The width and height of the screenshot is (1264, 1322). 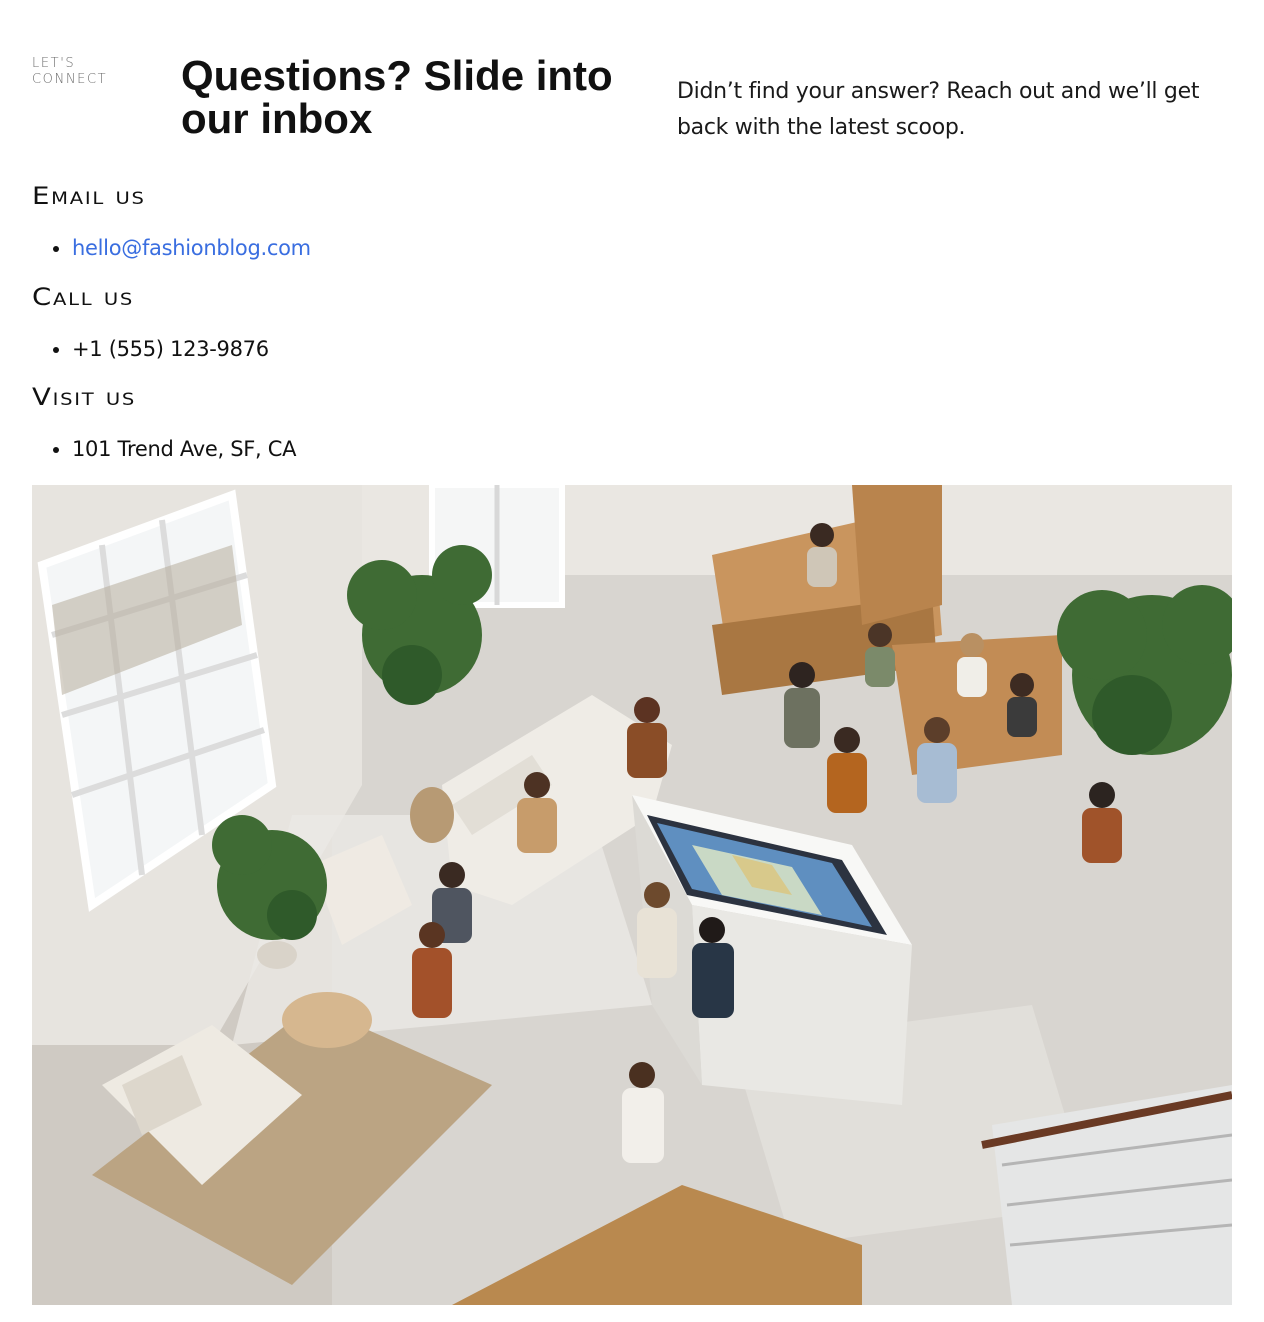 I want to click on address: 101 Trend Ave, SF, CA, so click(x=184, y=449).